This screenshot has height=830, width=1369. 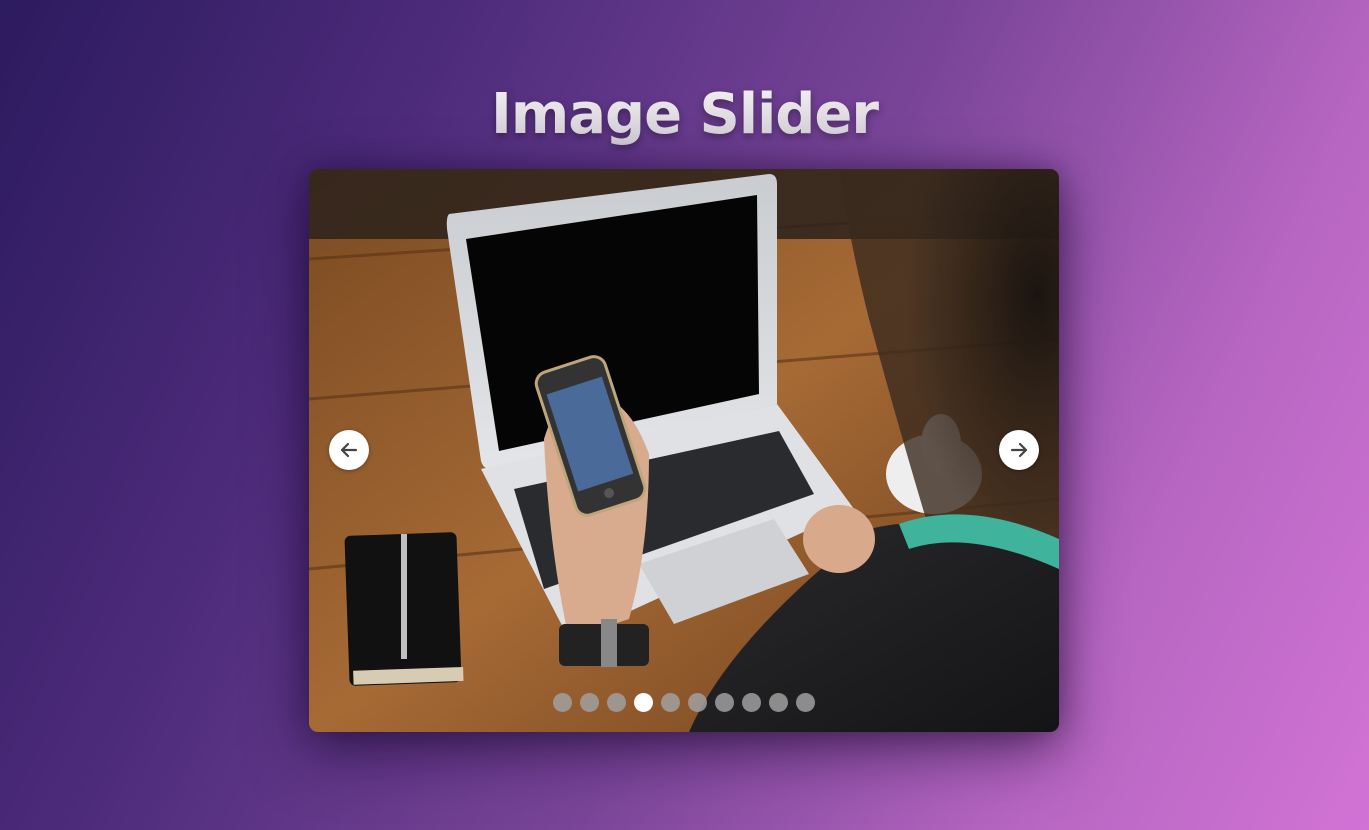 I want to click on arrow-right-icon, so click(x=1019, y=450).